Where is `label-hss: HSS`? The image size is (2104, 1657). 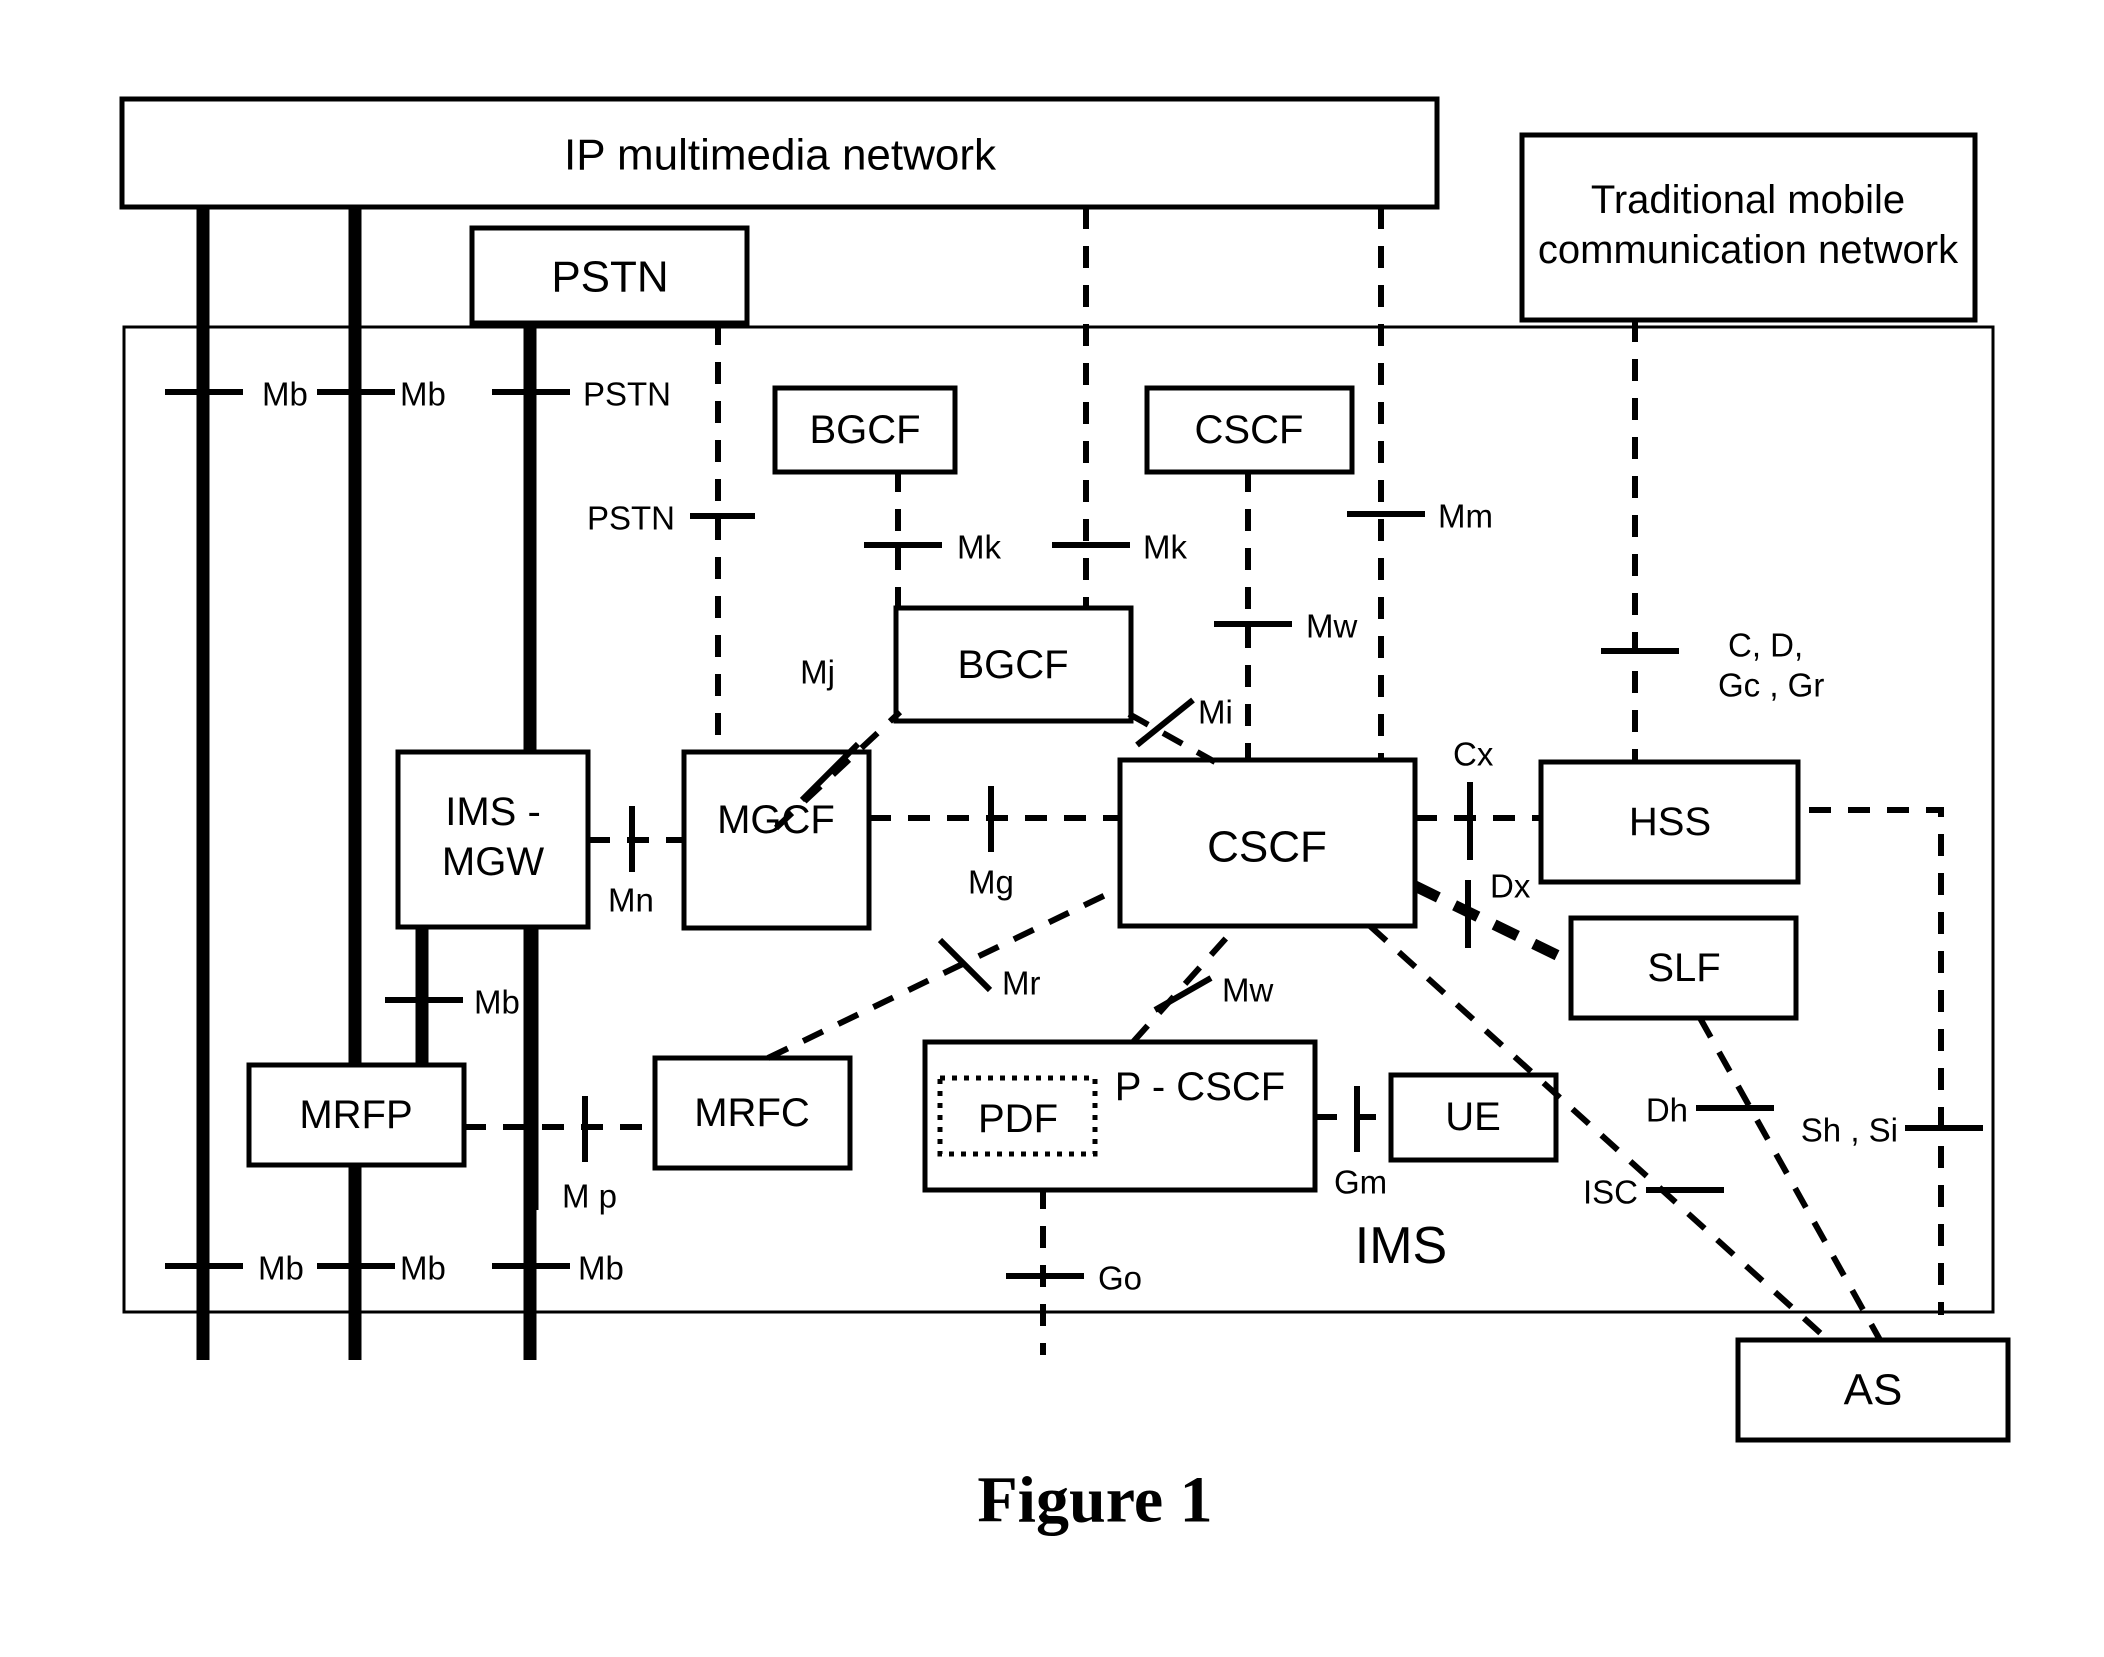
label-hss: HSS is located at coordinates (1670, 822).